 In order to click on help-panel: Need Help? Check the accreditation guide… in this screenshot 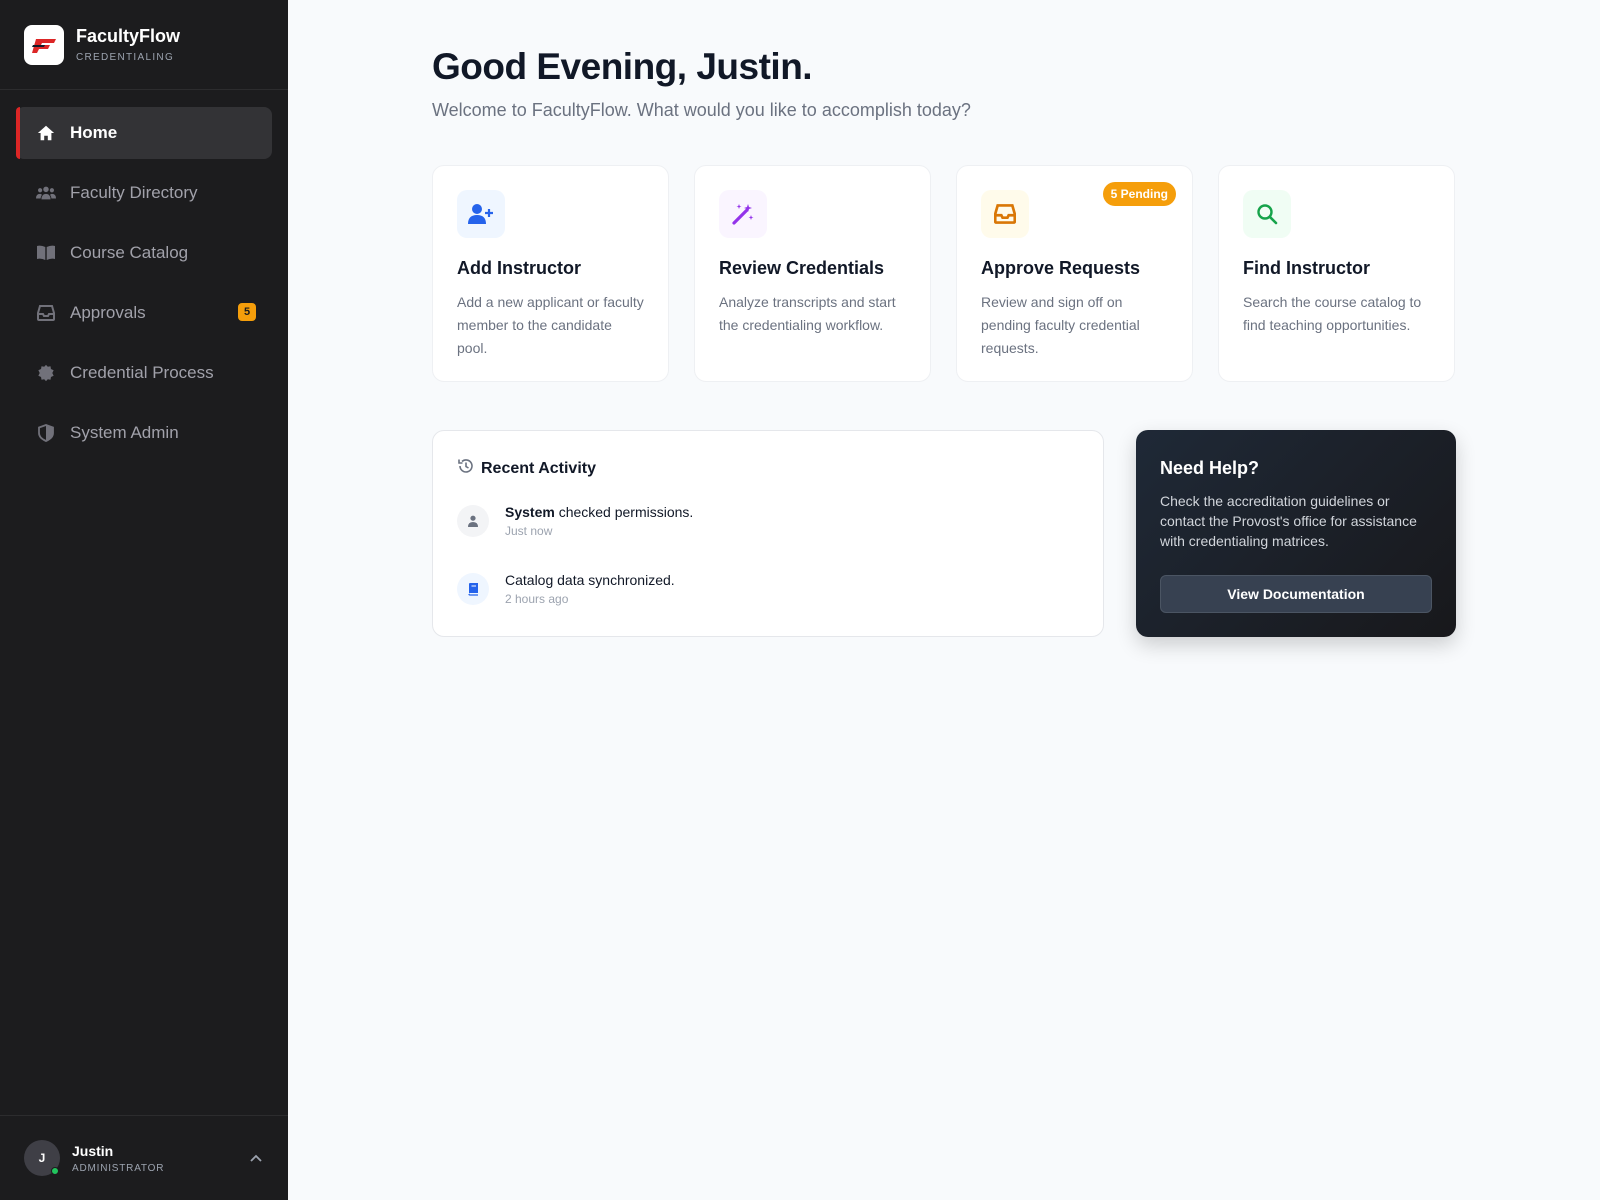, I will do `click(1296, 533)`.